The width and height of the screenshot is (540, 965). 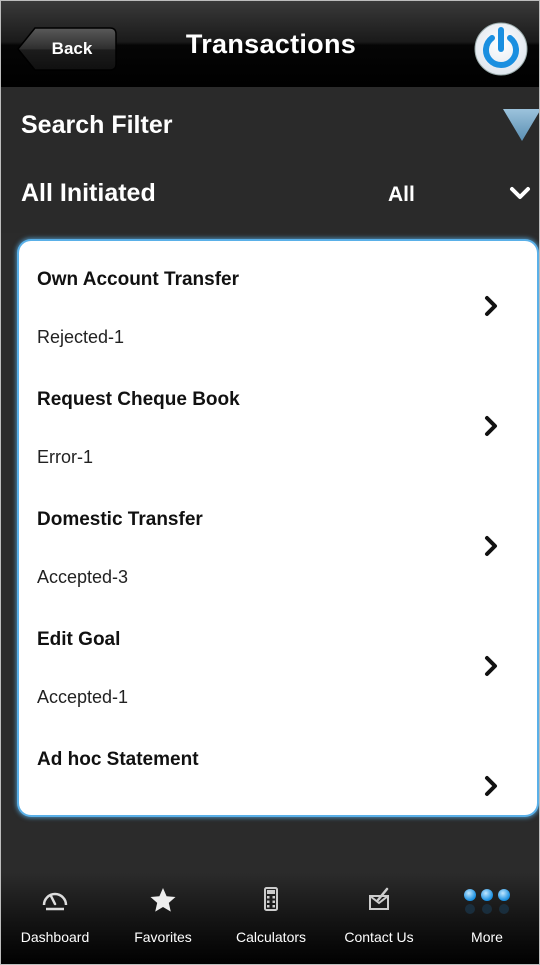 I want to click on navigation-bar: Back Transactions, so click(x=270, y=44).